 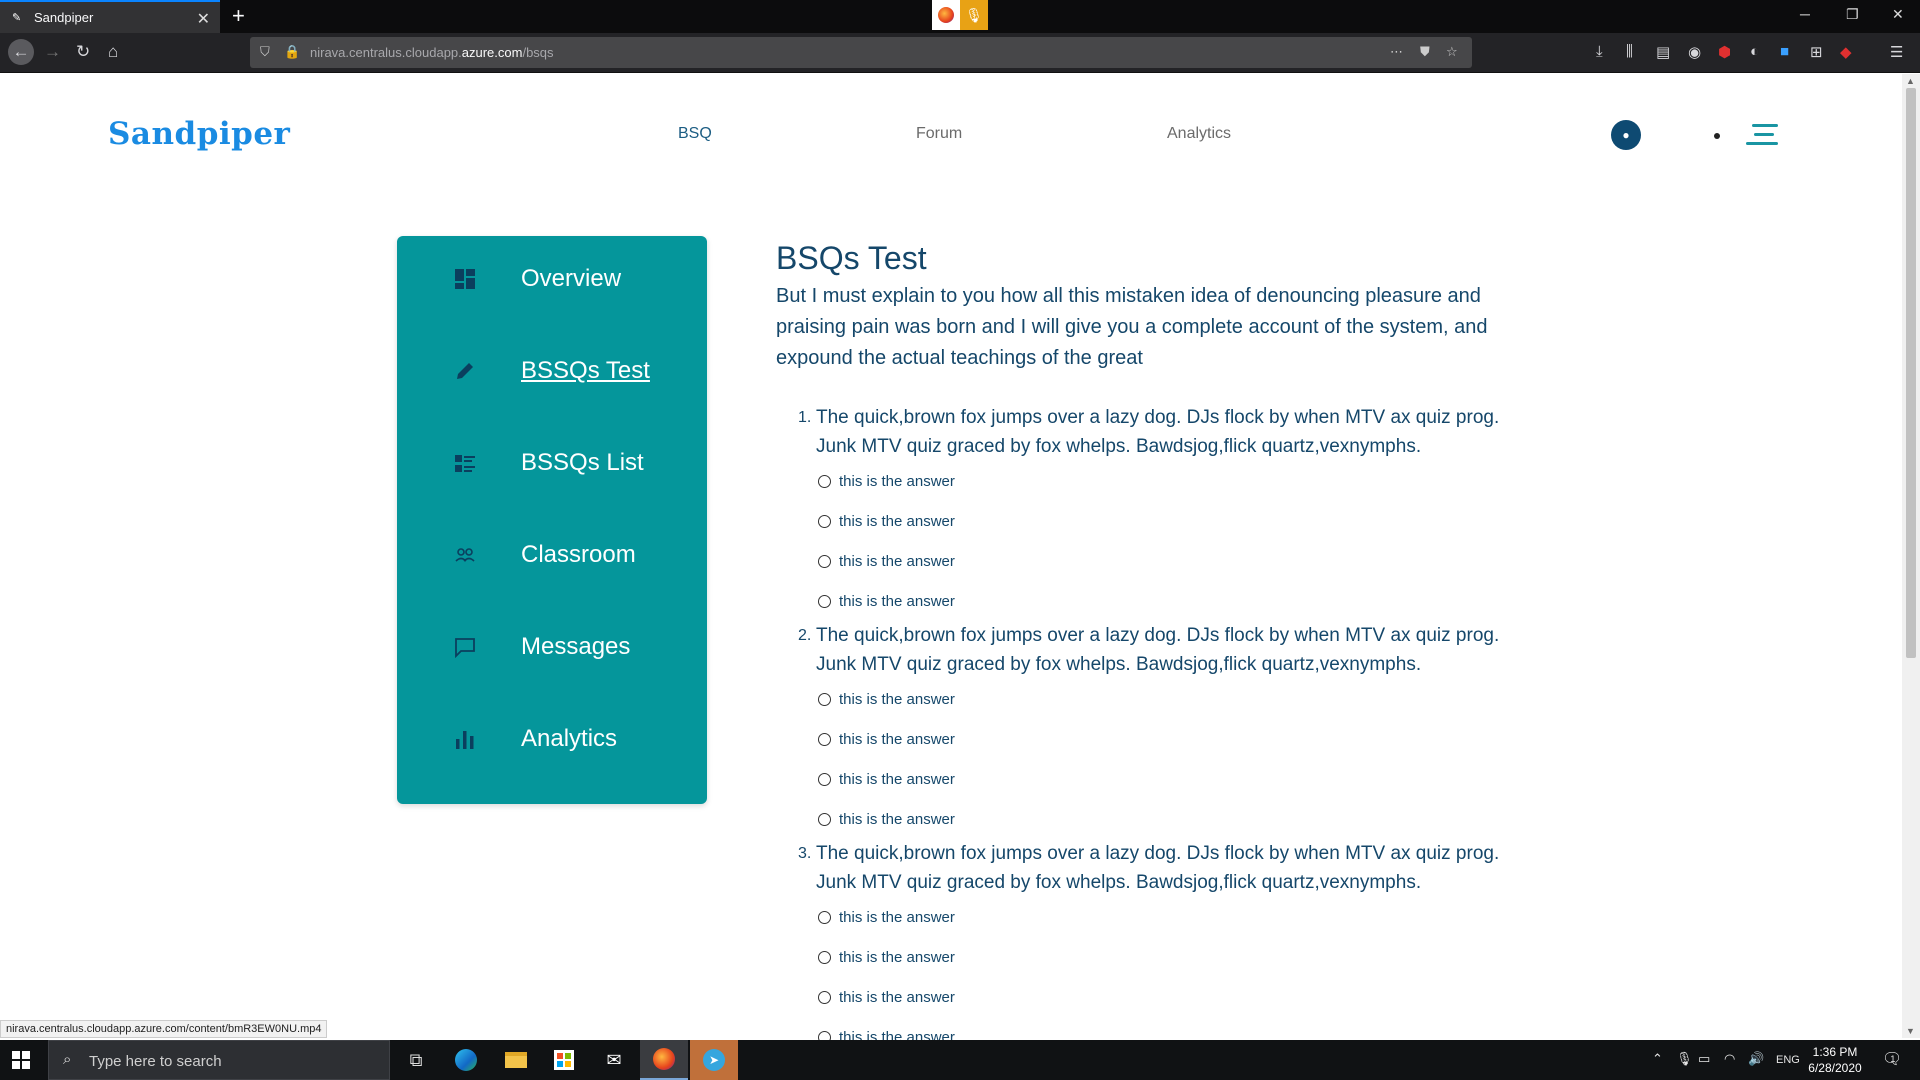 I want to click on home-icon: ⌂, so click(x=113, y=52).